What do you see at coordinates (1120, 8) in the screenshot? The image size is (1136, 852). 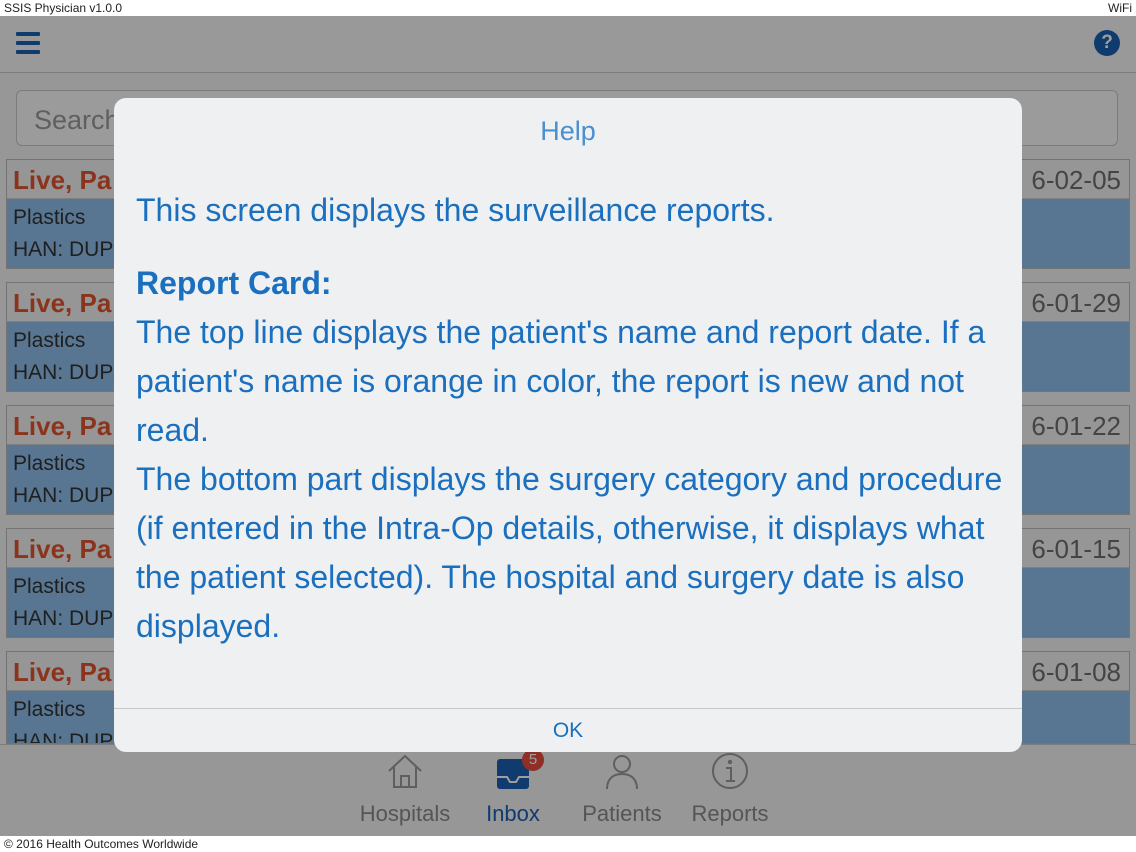 I see `wifi-indicator: WiFi` at bounding box center [1120, 8].